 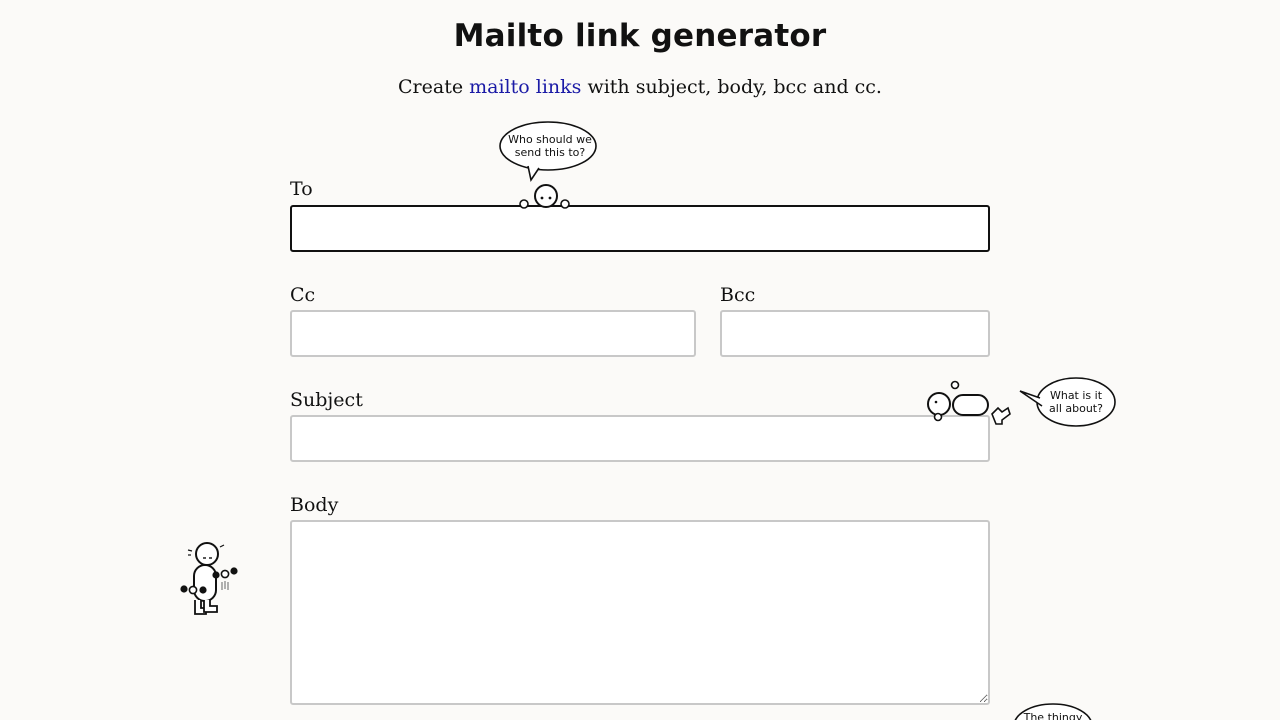 I want to click on bcc-label: Bcc, so click(x=738, y=295).